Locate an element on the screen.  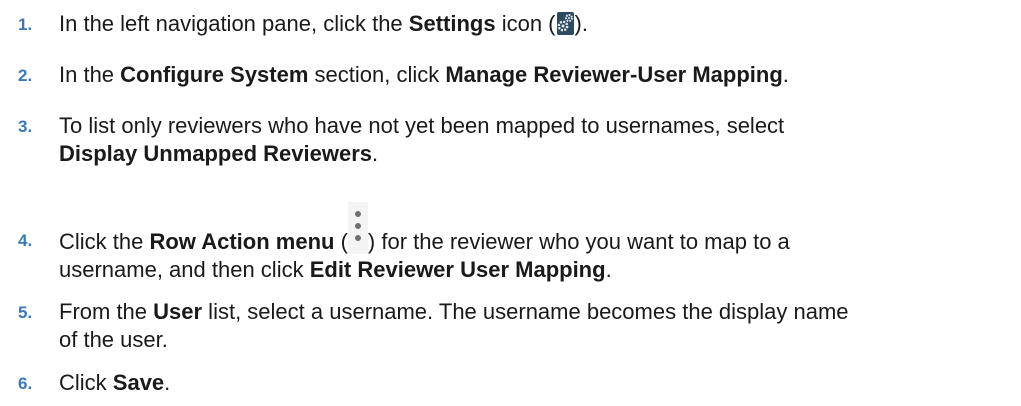
text-run: section, click is located at coordinates (377, 74).